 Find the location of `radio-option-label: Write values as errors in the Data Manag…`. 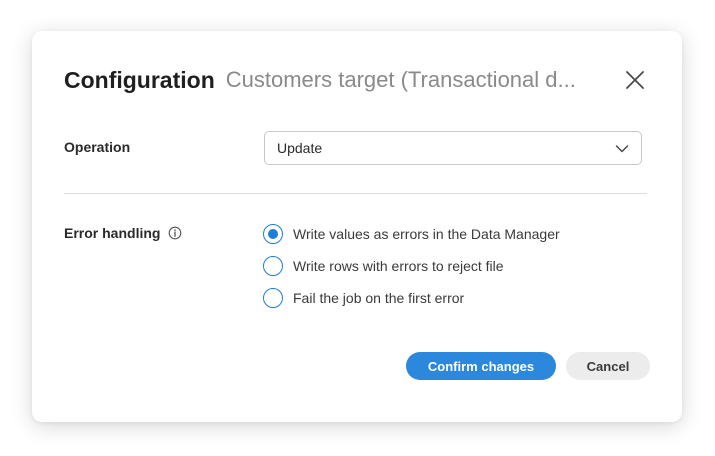

radio-option-label: Write values as errors in the Data Manag… is located at coordinates (426, 234).